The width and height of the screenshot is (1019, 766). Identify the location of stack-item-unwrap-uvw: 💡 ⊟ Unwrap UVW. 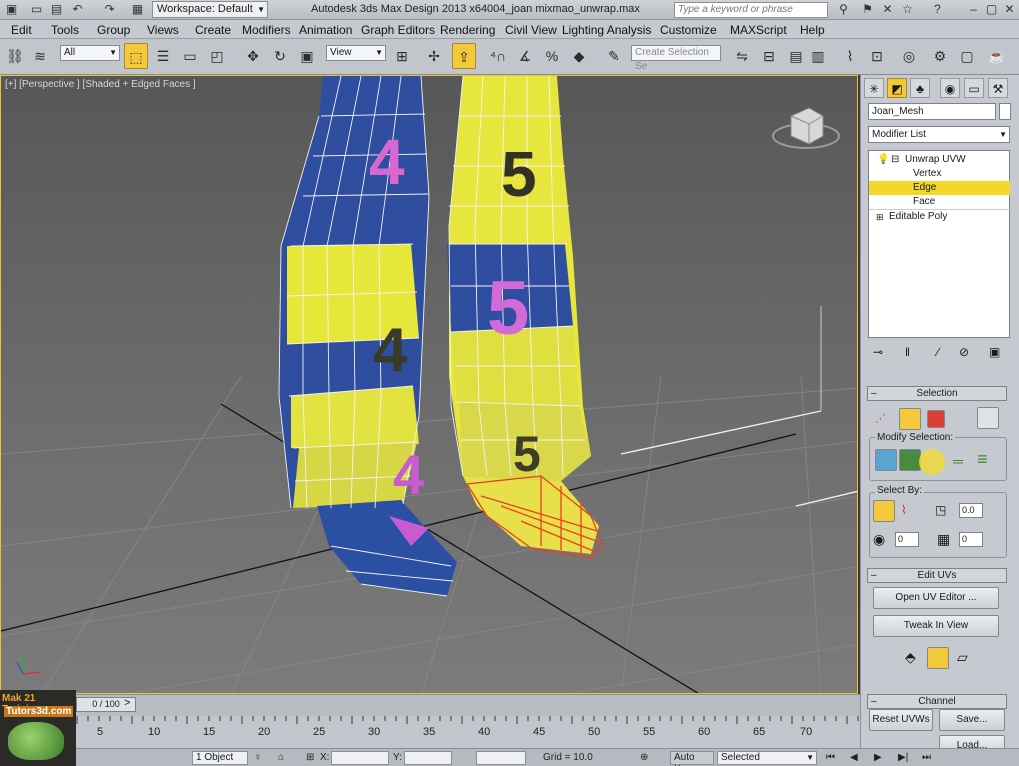
(939, 160).